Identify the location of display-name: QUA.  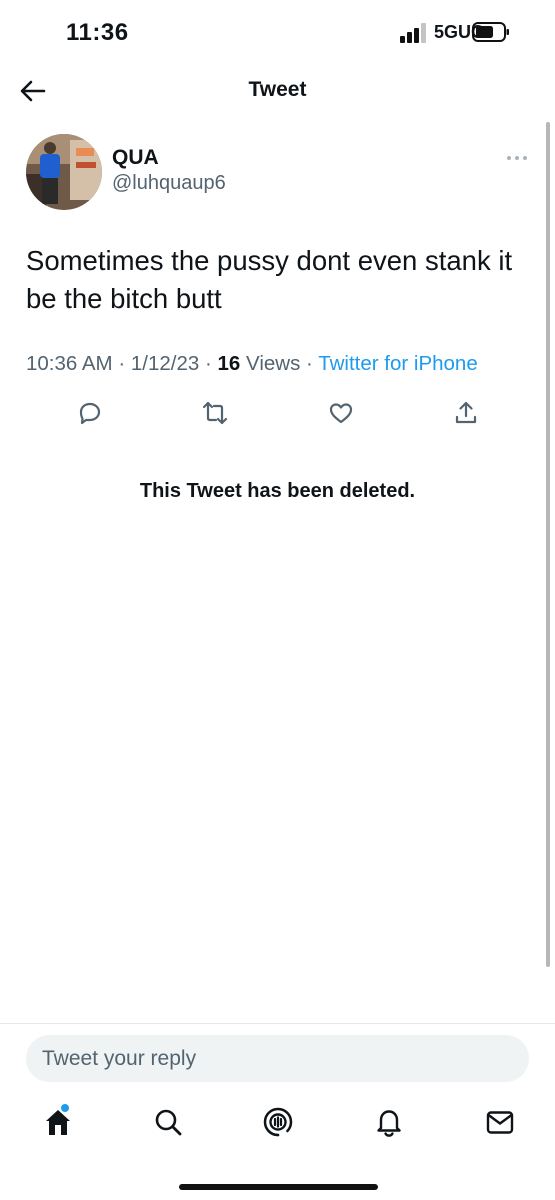
(135, 158).